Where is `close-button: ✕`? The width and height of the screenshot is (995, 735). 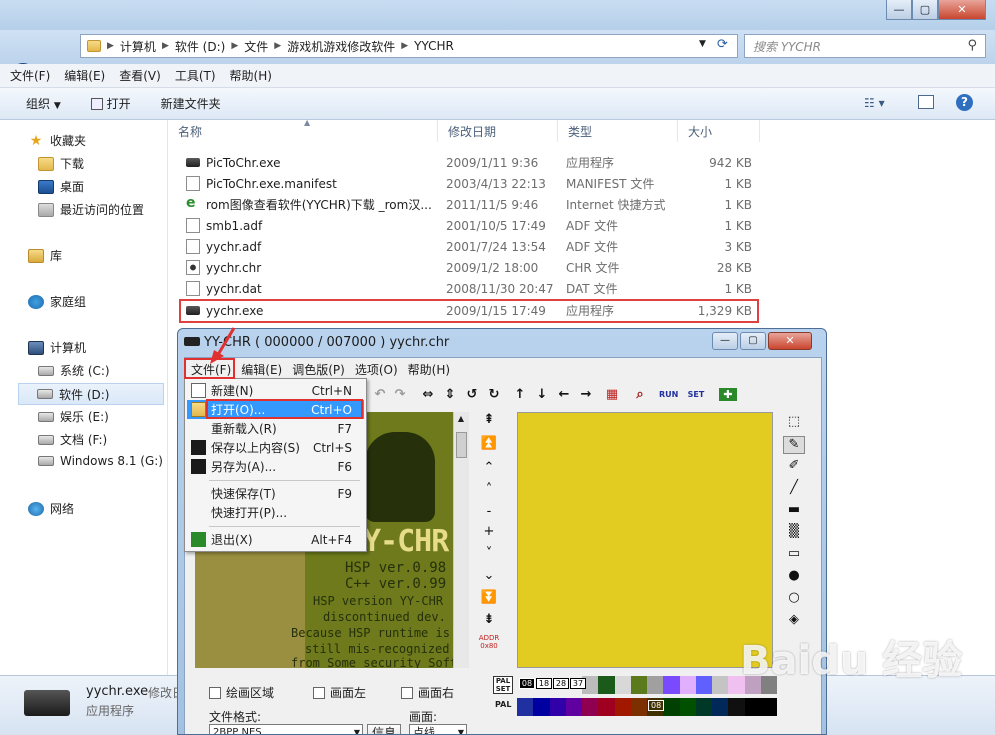
close-button: ✕ is located at coordinates (962, 10).